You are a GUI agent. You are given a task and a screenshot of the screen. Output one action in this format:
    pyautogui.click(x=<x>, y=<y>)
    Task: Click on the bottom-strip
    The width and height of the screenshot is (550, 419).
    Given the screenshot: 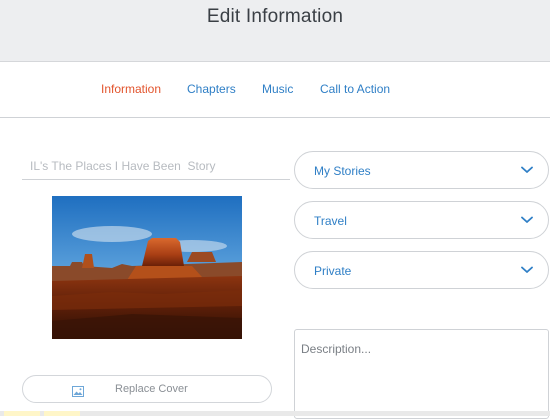 What is the action you would take?
    pyautogui.click(x=275, y=413)
    